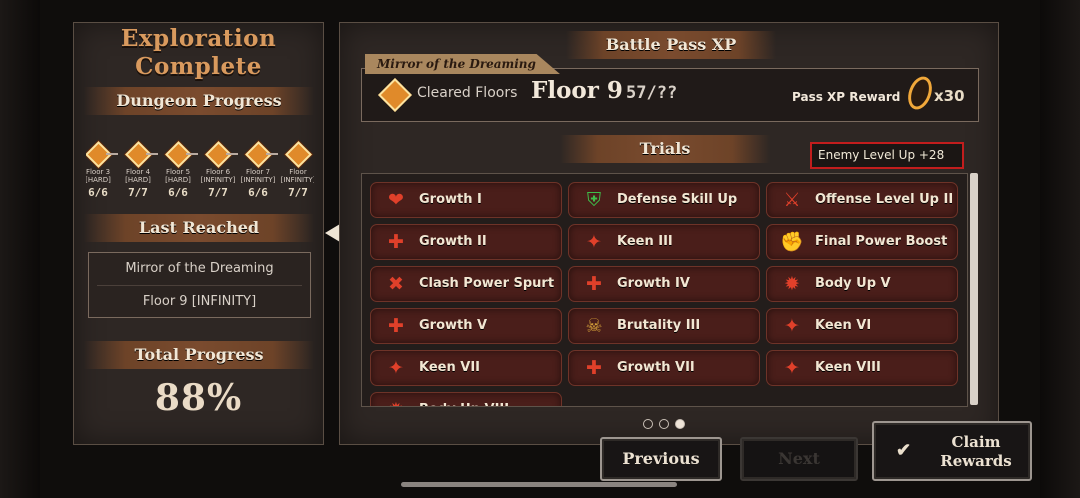  What do you see at coordinates (467, 93) in the screenshot?
I see `cleared-floors-label: Cleared Floors` at bounding box center [467, 93].